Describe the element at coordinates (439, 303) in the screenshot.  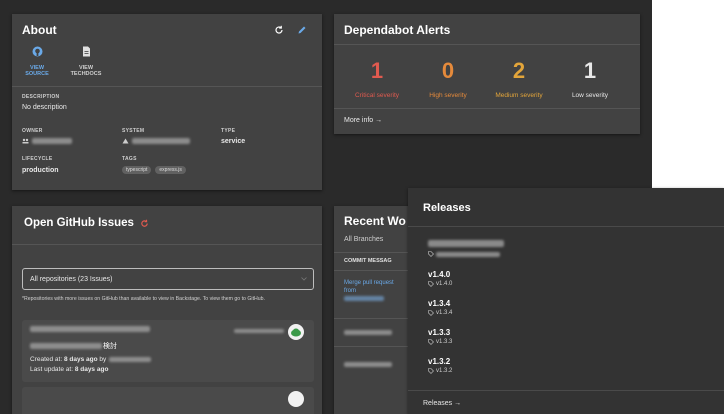
I see `release-version: v1.3.4` at that location.